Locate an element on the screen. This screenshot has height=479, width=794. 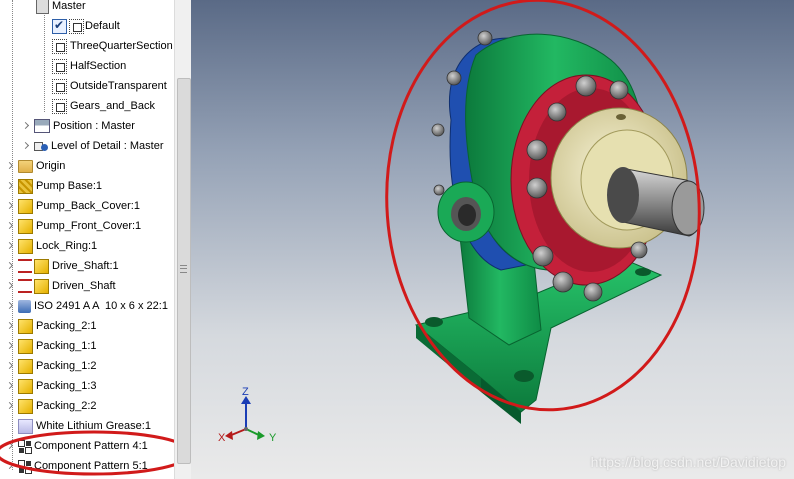
tree-item-pump-base: Pump Base:1 is located at coordinates (54, 186).